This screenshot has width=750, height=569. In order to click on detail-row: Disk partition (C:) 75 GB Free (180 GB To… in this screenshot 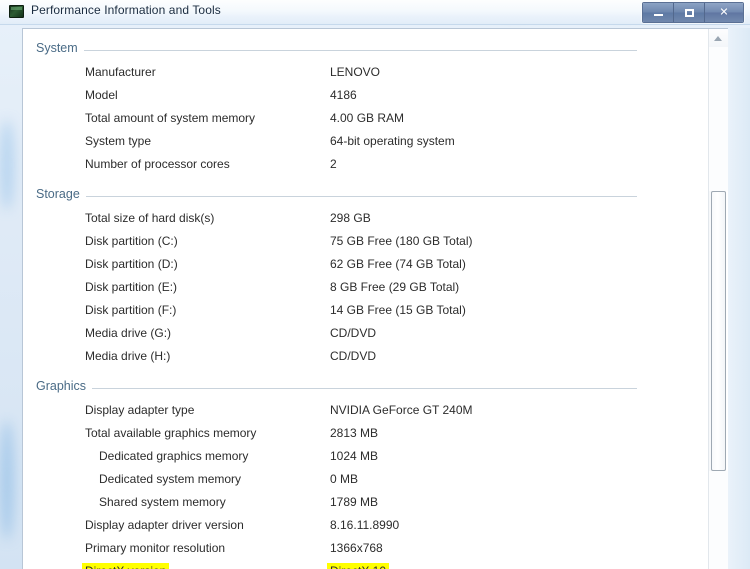, I will do `click(366, 241)`.